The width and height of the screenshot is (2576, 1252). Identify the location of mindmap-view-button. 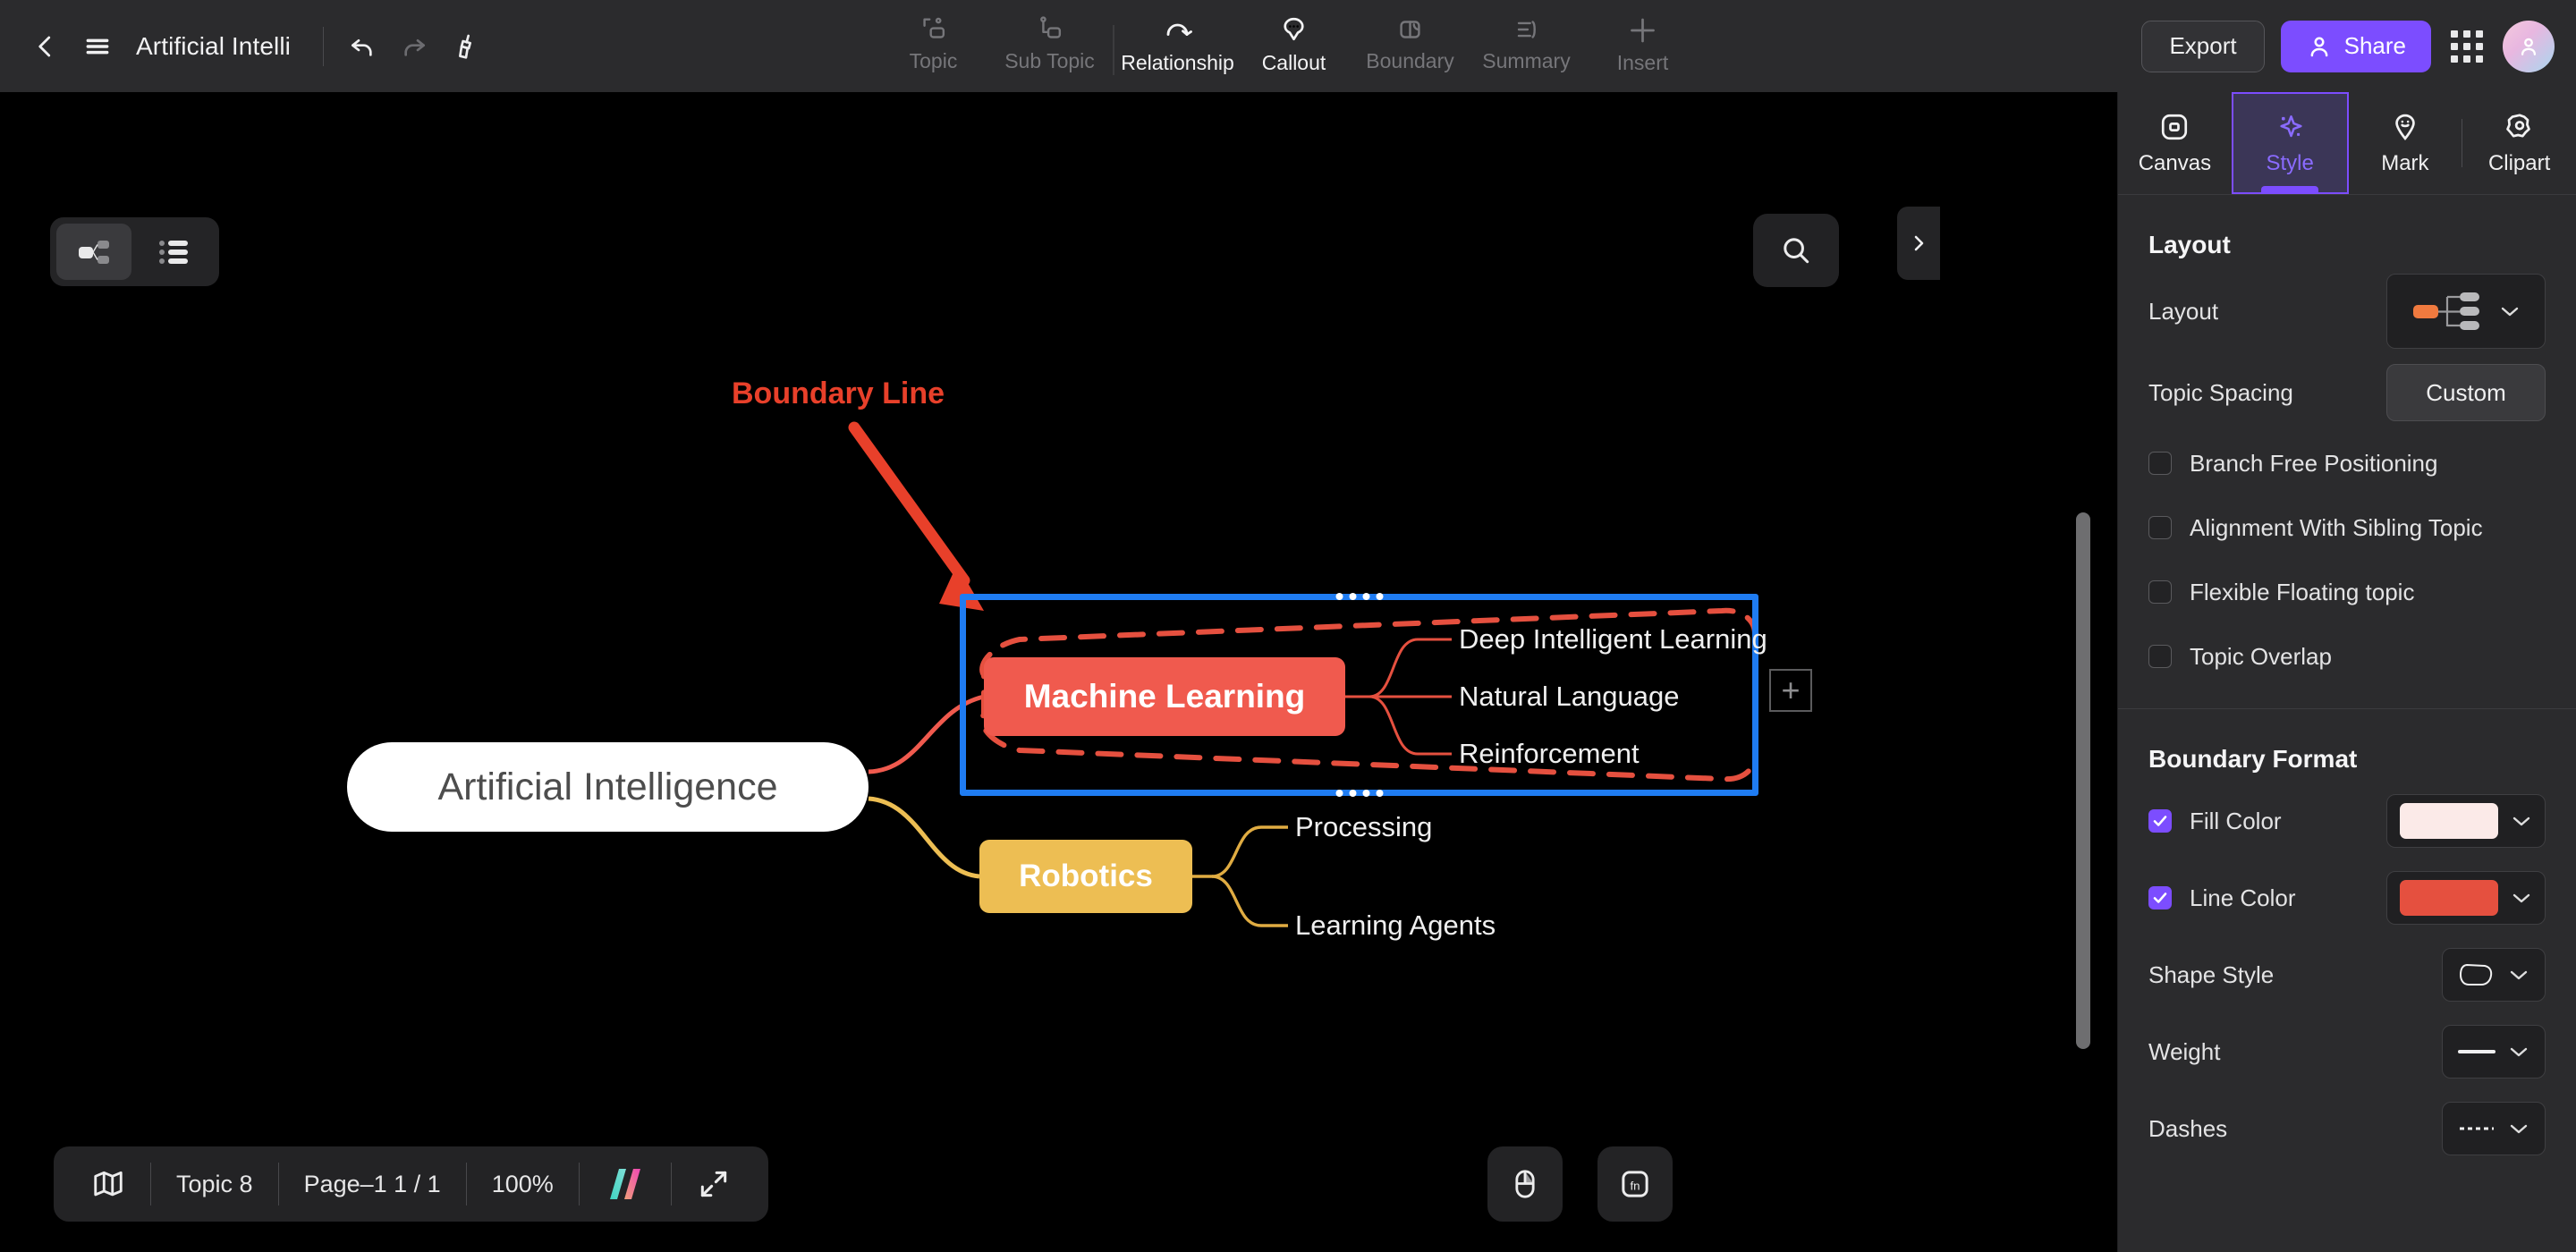
(93, 252).